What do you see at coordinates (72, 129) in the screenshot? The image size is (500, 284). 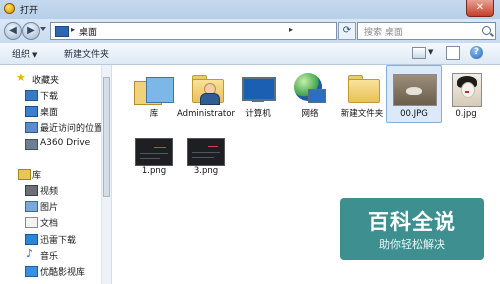 I see `sidebar-item-label: 最近访问的位置` at bounding box center [72, 129].